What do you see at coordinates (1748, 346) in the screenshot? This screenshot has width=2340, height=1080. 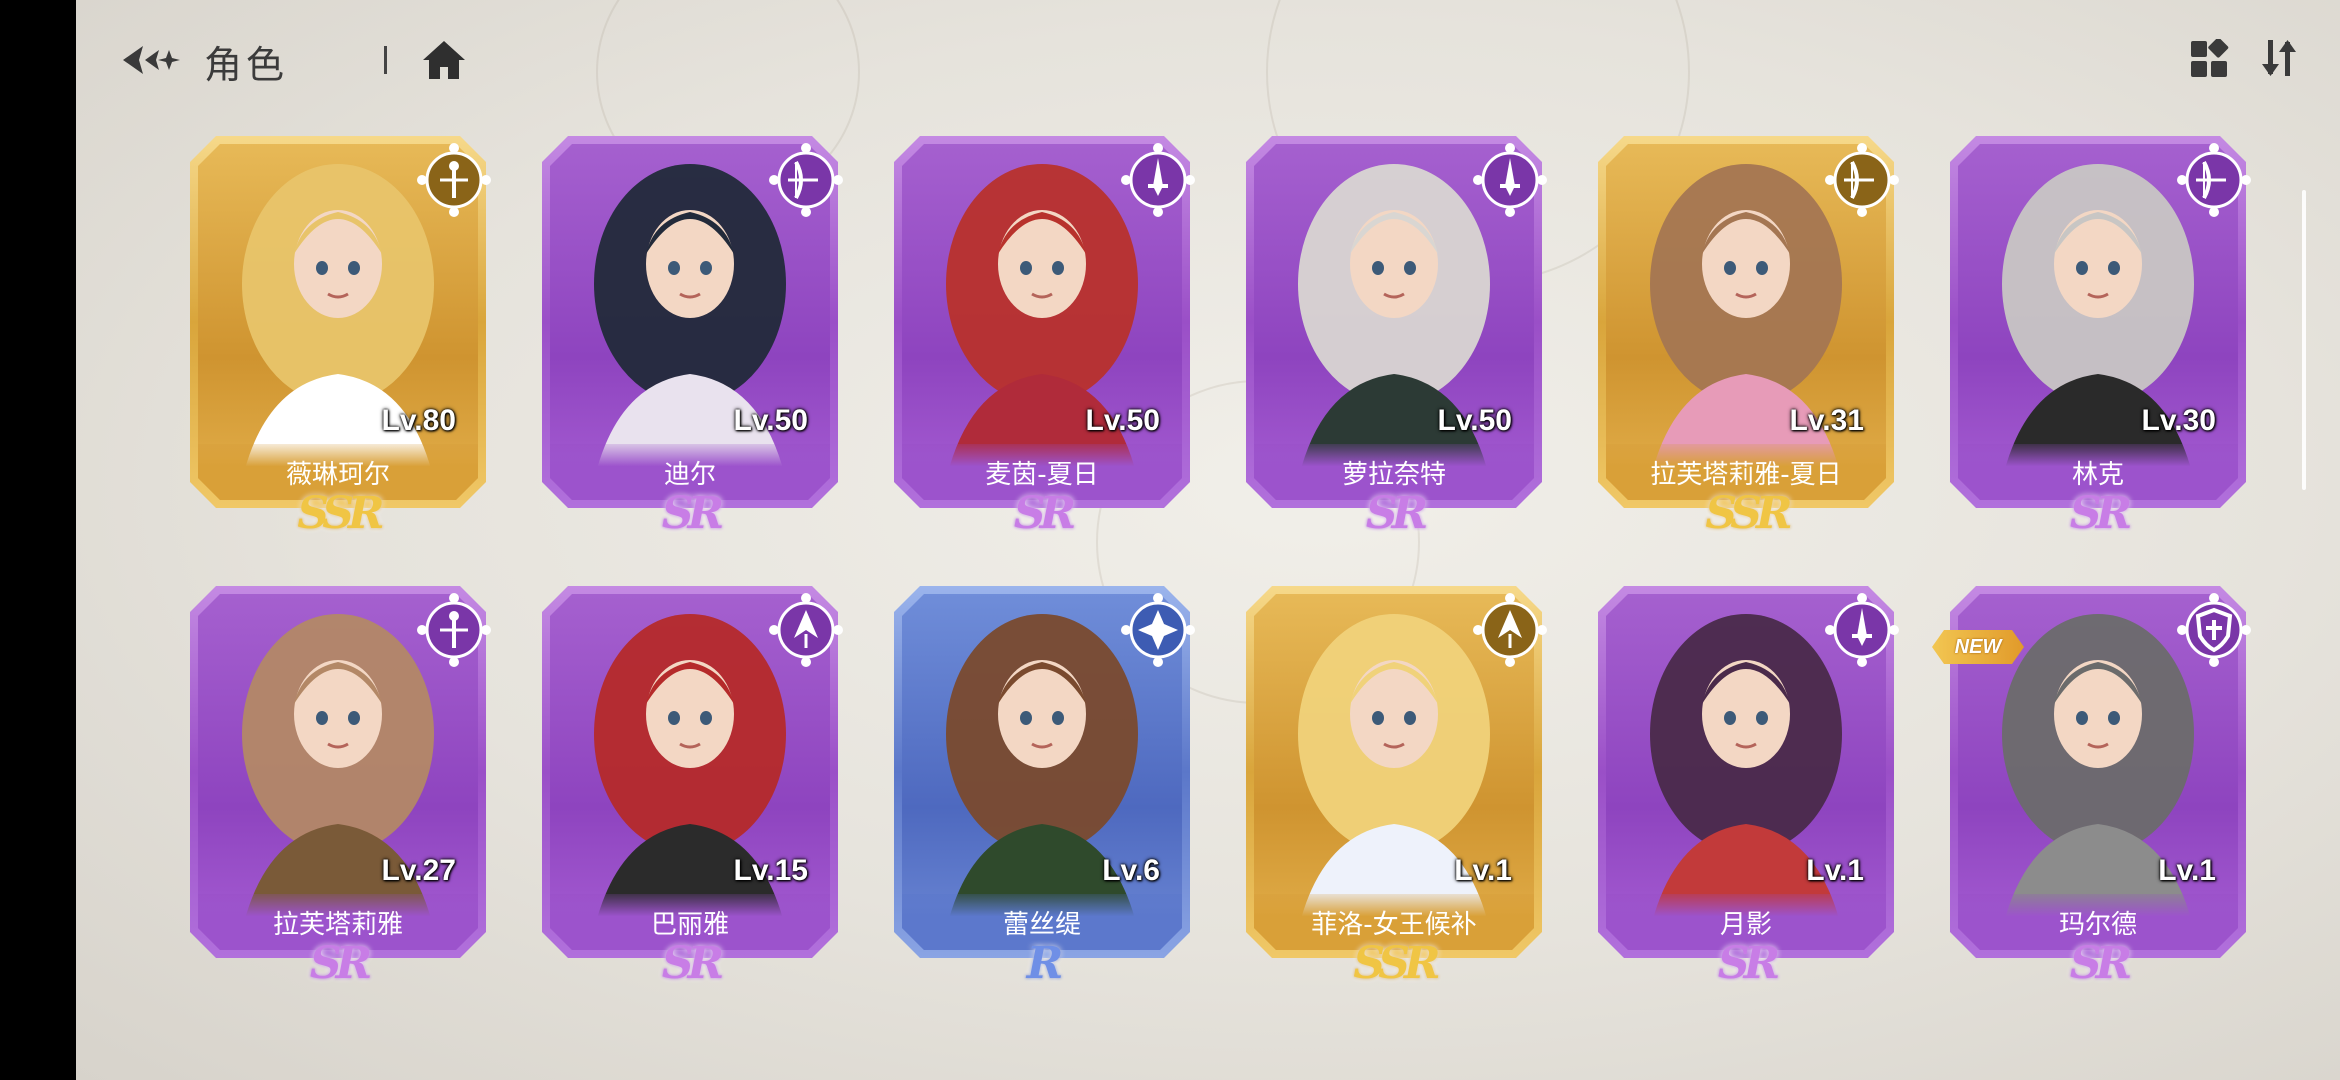 I see `character-card: 拉芙塔莉雅-夏日 Lv.31 SSR` at bounding box center [1748, 346].